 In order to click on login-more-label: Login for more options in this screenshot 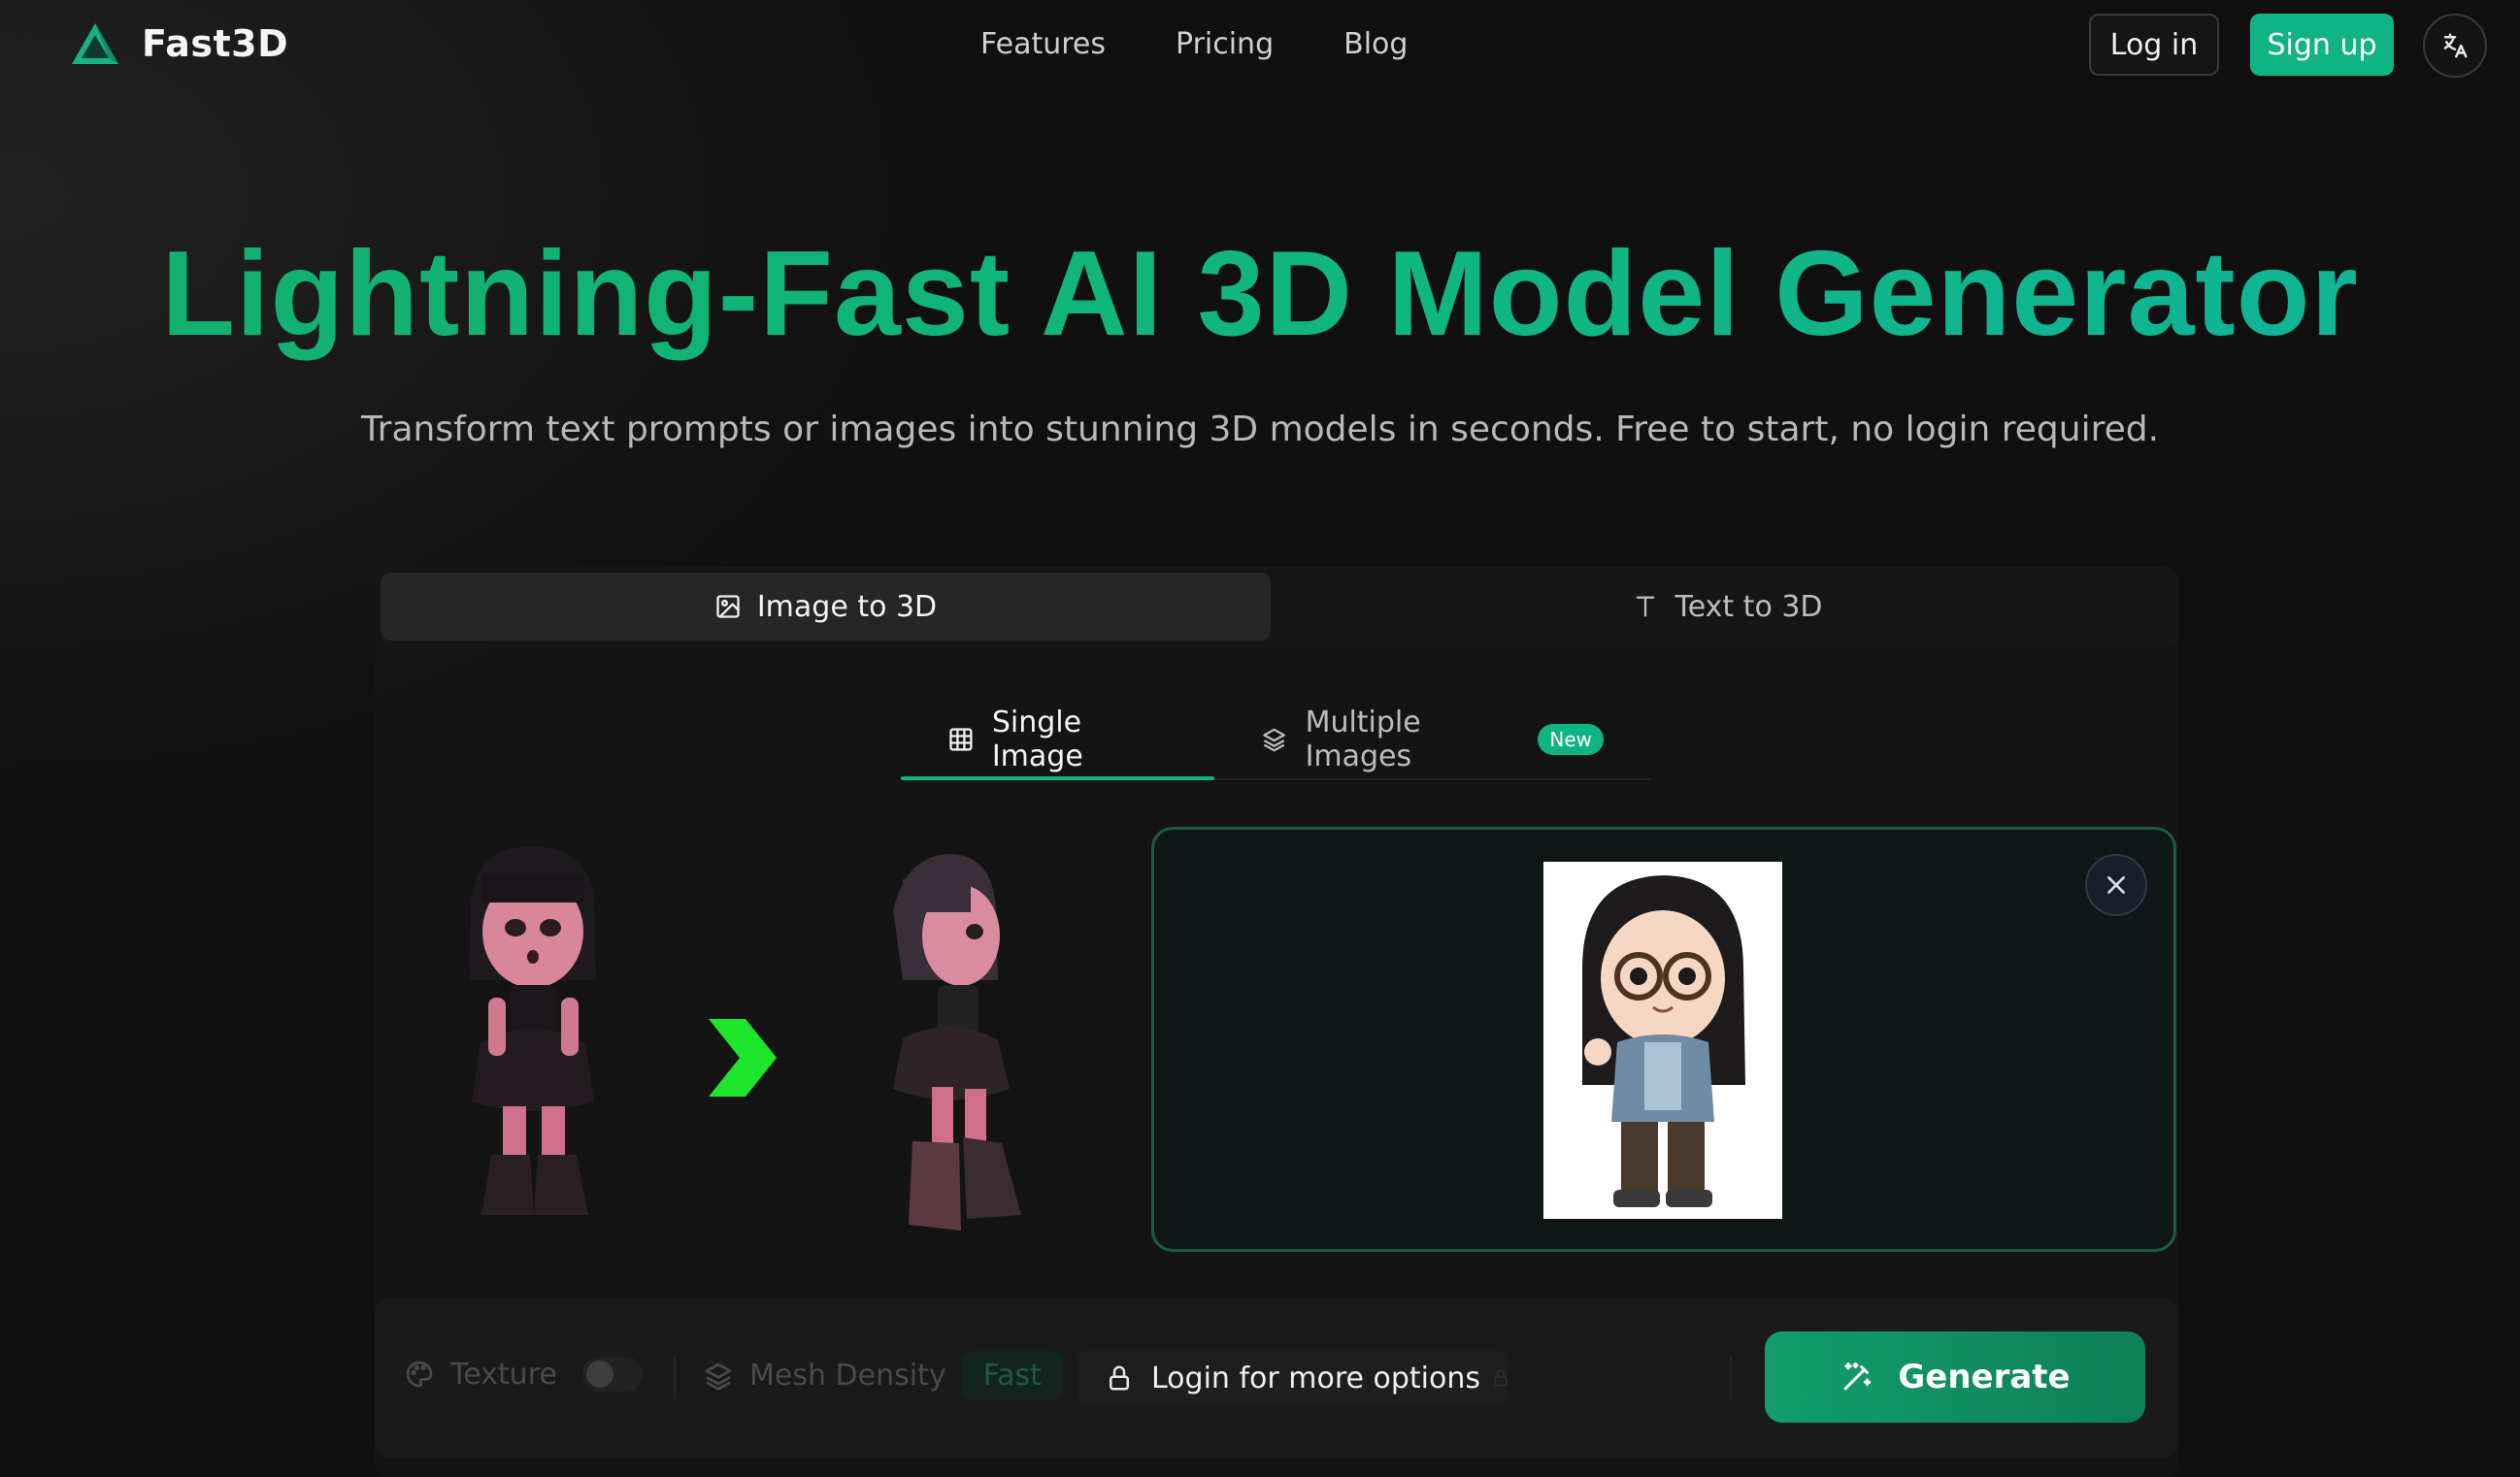, I will do `click(1315, 1378)`.